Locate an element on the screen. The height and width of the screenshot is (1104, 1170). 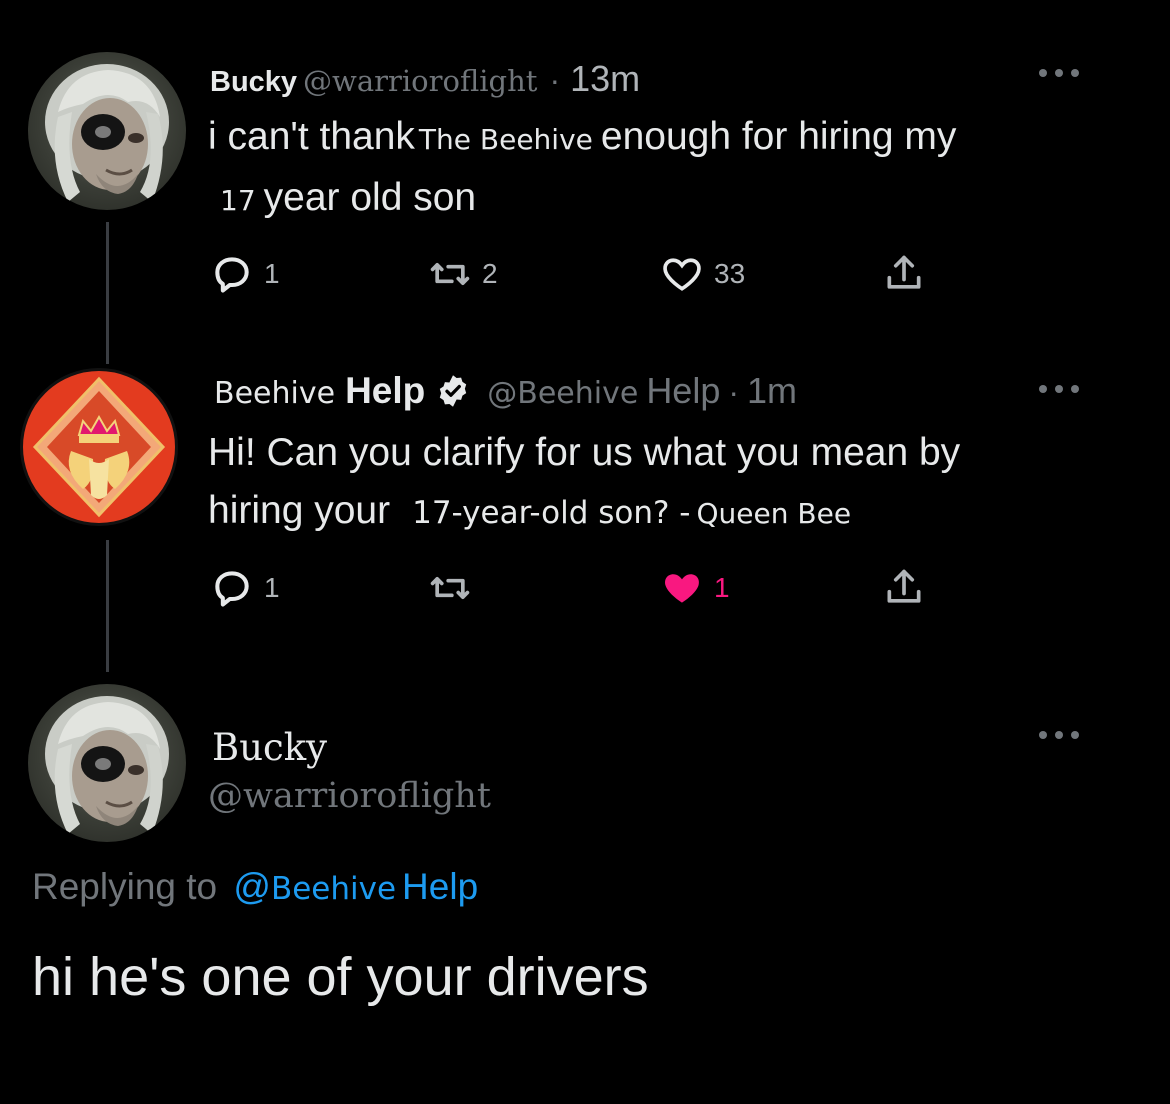
replying-to: Replying to @Beehive Help is located at coordinates (255, 887).